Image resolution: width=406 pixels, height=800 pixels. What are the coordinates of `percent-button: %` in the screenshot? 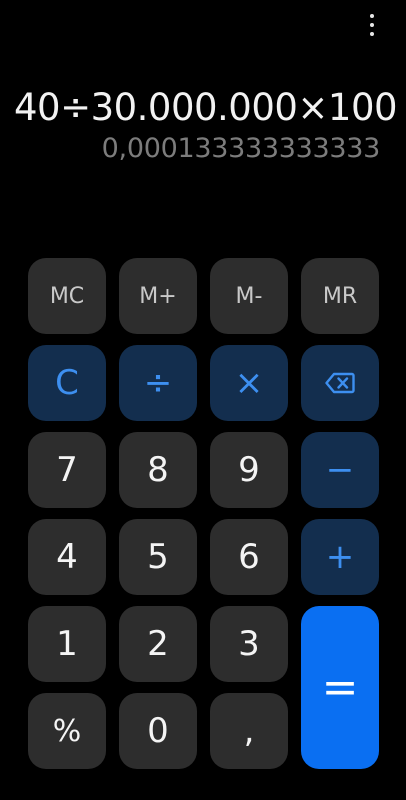 It's located at (67, 731).